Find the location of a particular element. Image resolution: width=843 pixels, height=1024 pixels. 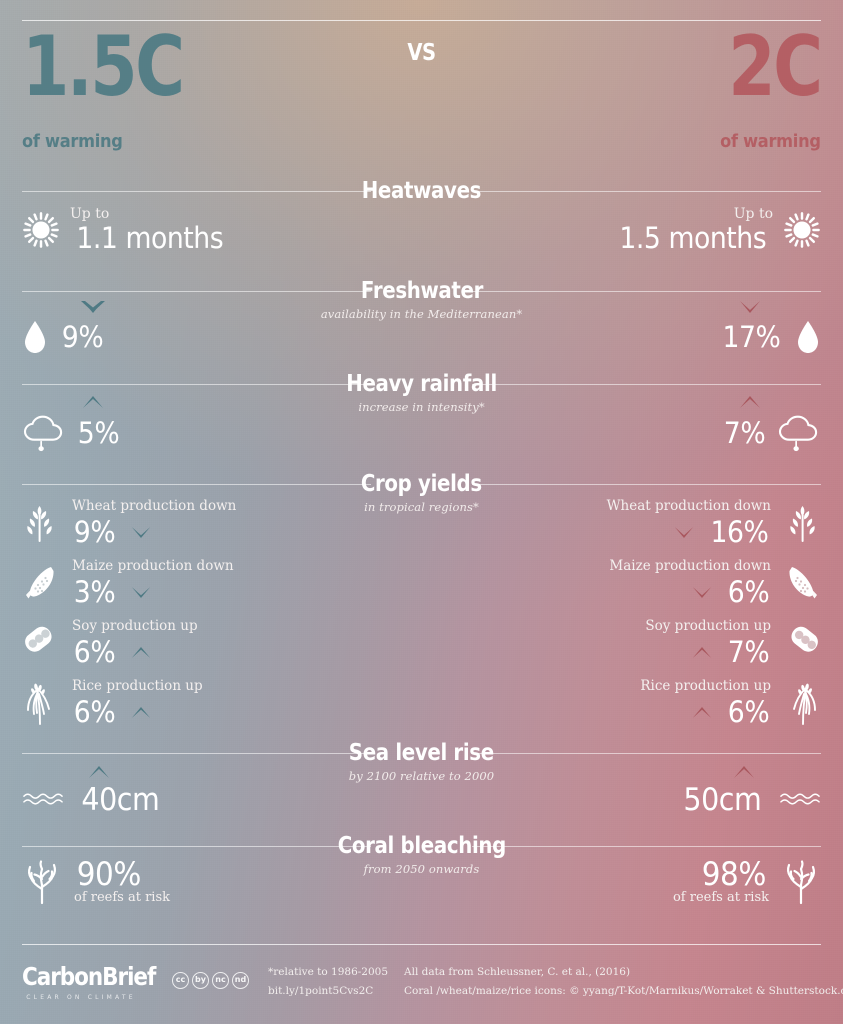

right-temperature: 2C is located at coordinates (776, 66).